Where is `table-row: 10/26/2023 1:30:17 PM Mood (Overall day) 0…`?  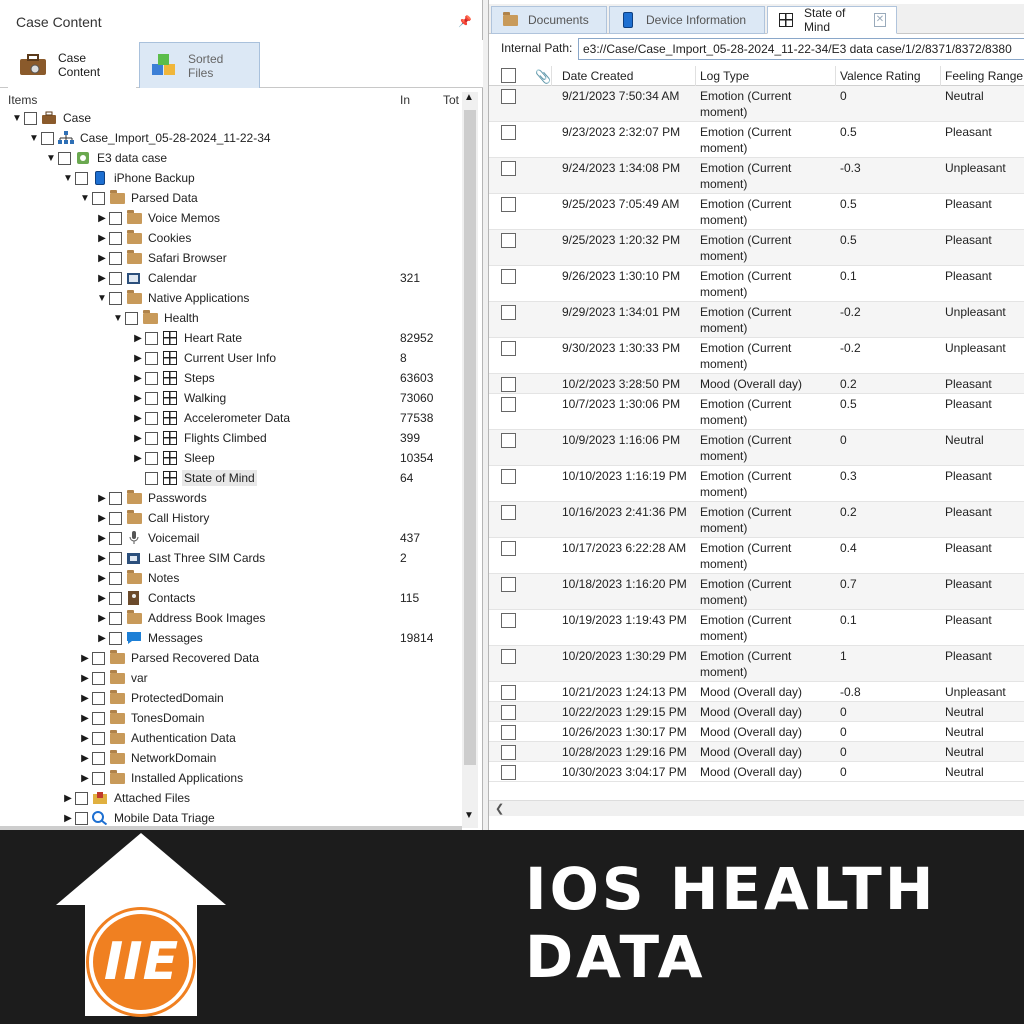 table-row: 10/26/2023 1:30:17 PM Mood (Overall day) 0… is located at coordinates (756, 732).